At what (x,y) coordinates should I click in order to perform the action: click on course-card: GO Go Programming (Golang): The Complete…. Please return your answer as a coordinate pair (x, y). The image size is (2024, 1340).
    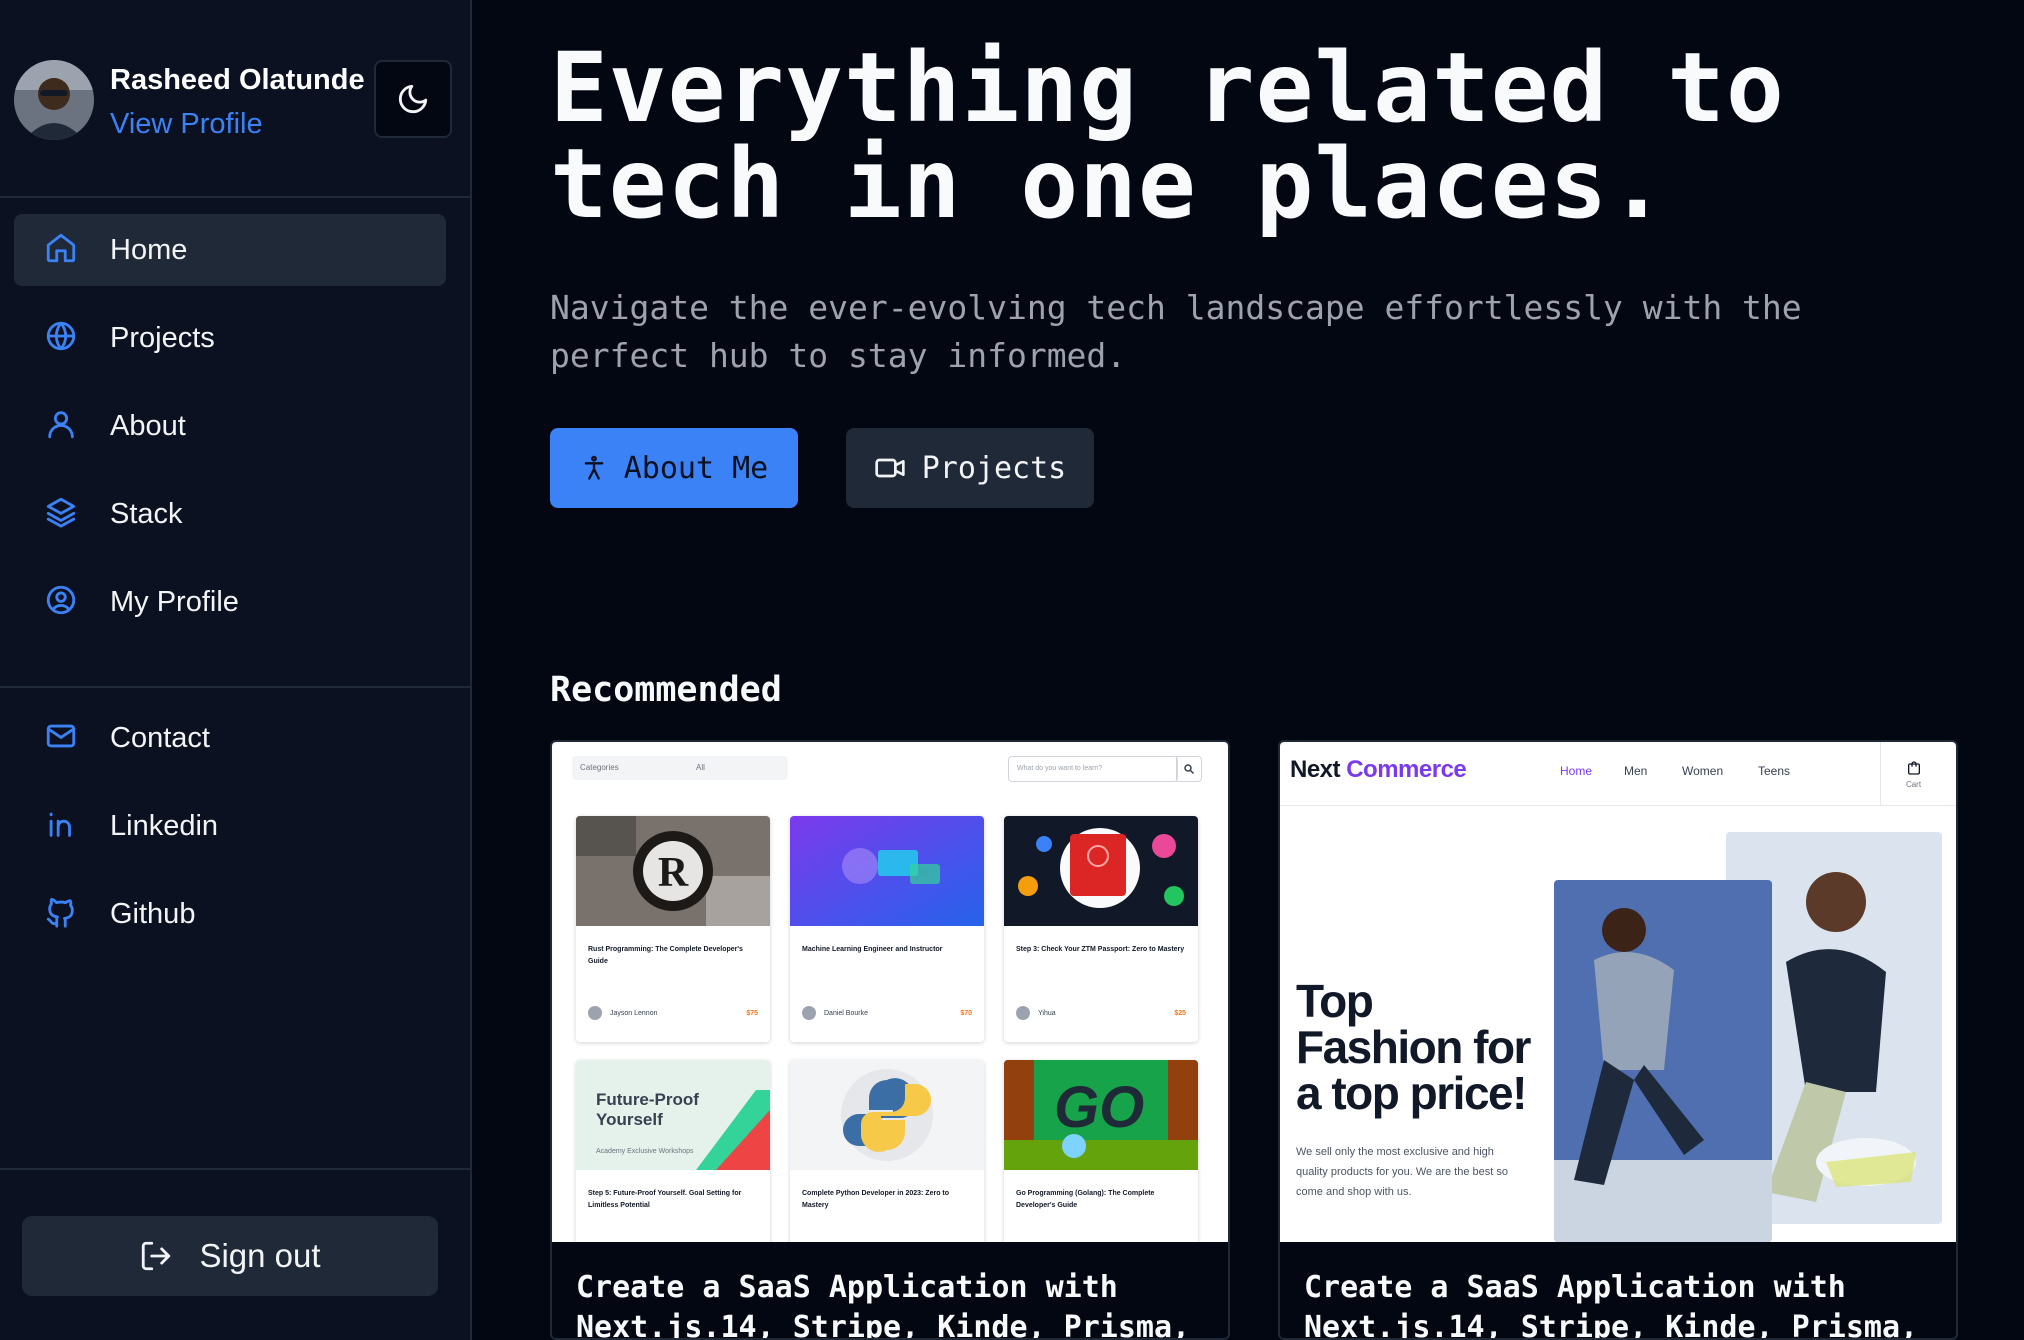
    Looking at the image, I should click on (1101, 1151).